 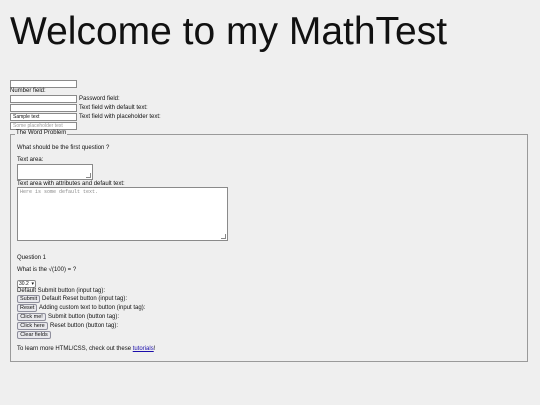 What do you see at coordinates (143, 349) in the screenshot?
I see `tutorials-link: tutorials` at bounding box center [143, 349].